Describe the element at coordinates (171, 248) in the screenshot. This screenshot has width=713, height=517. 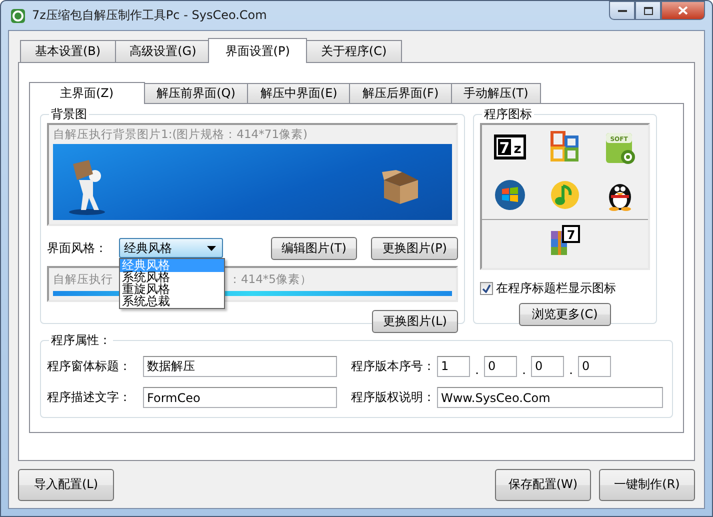
I see `style-dropdown: 经典风格` at that location.